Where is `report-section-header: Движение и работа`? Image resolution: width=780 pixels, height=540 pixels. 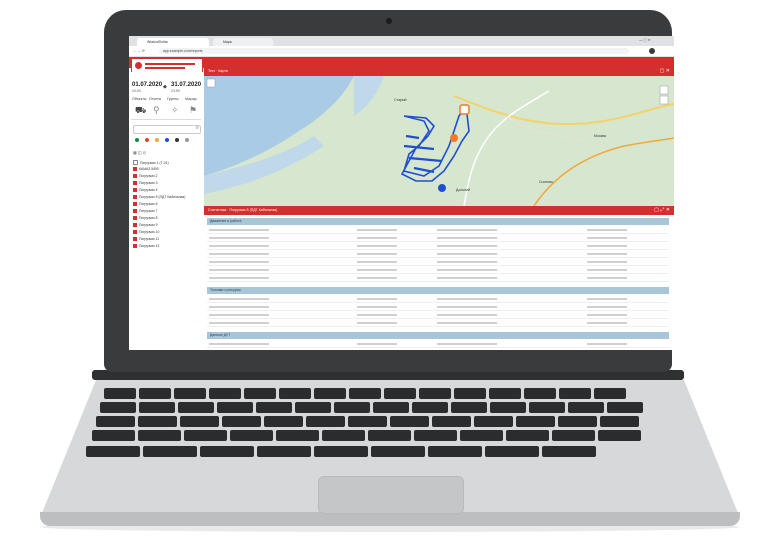
report-section-header: Движение и работа is located at coordinates (438, 221).